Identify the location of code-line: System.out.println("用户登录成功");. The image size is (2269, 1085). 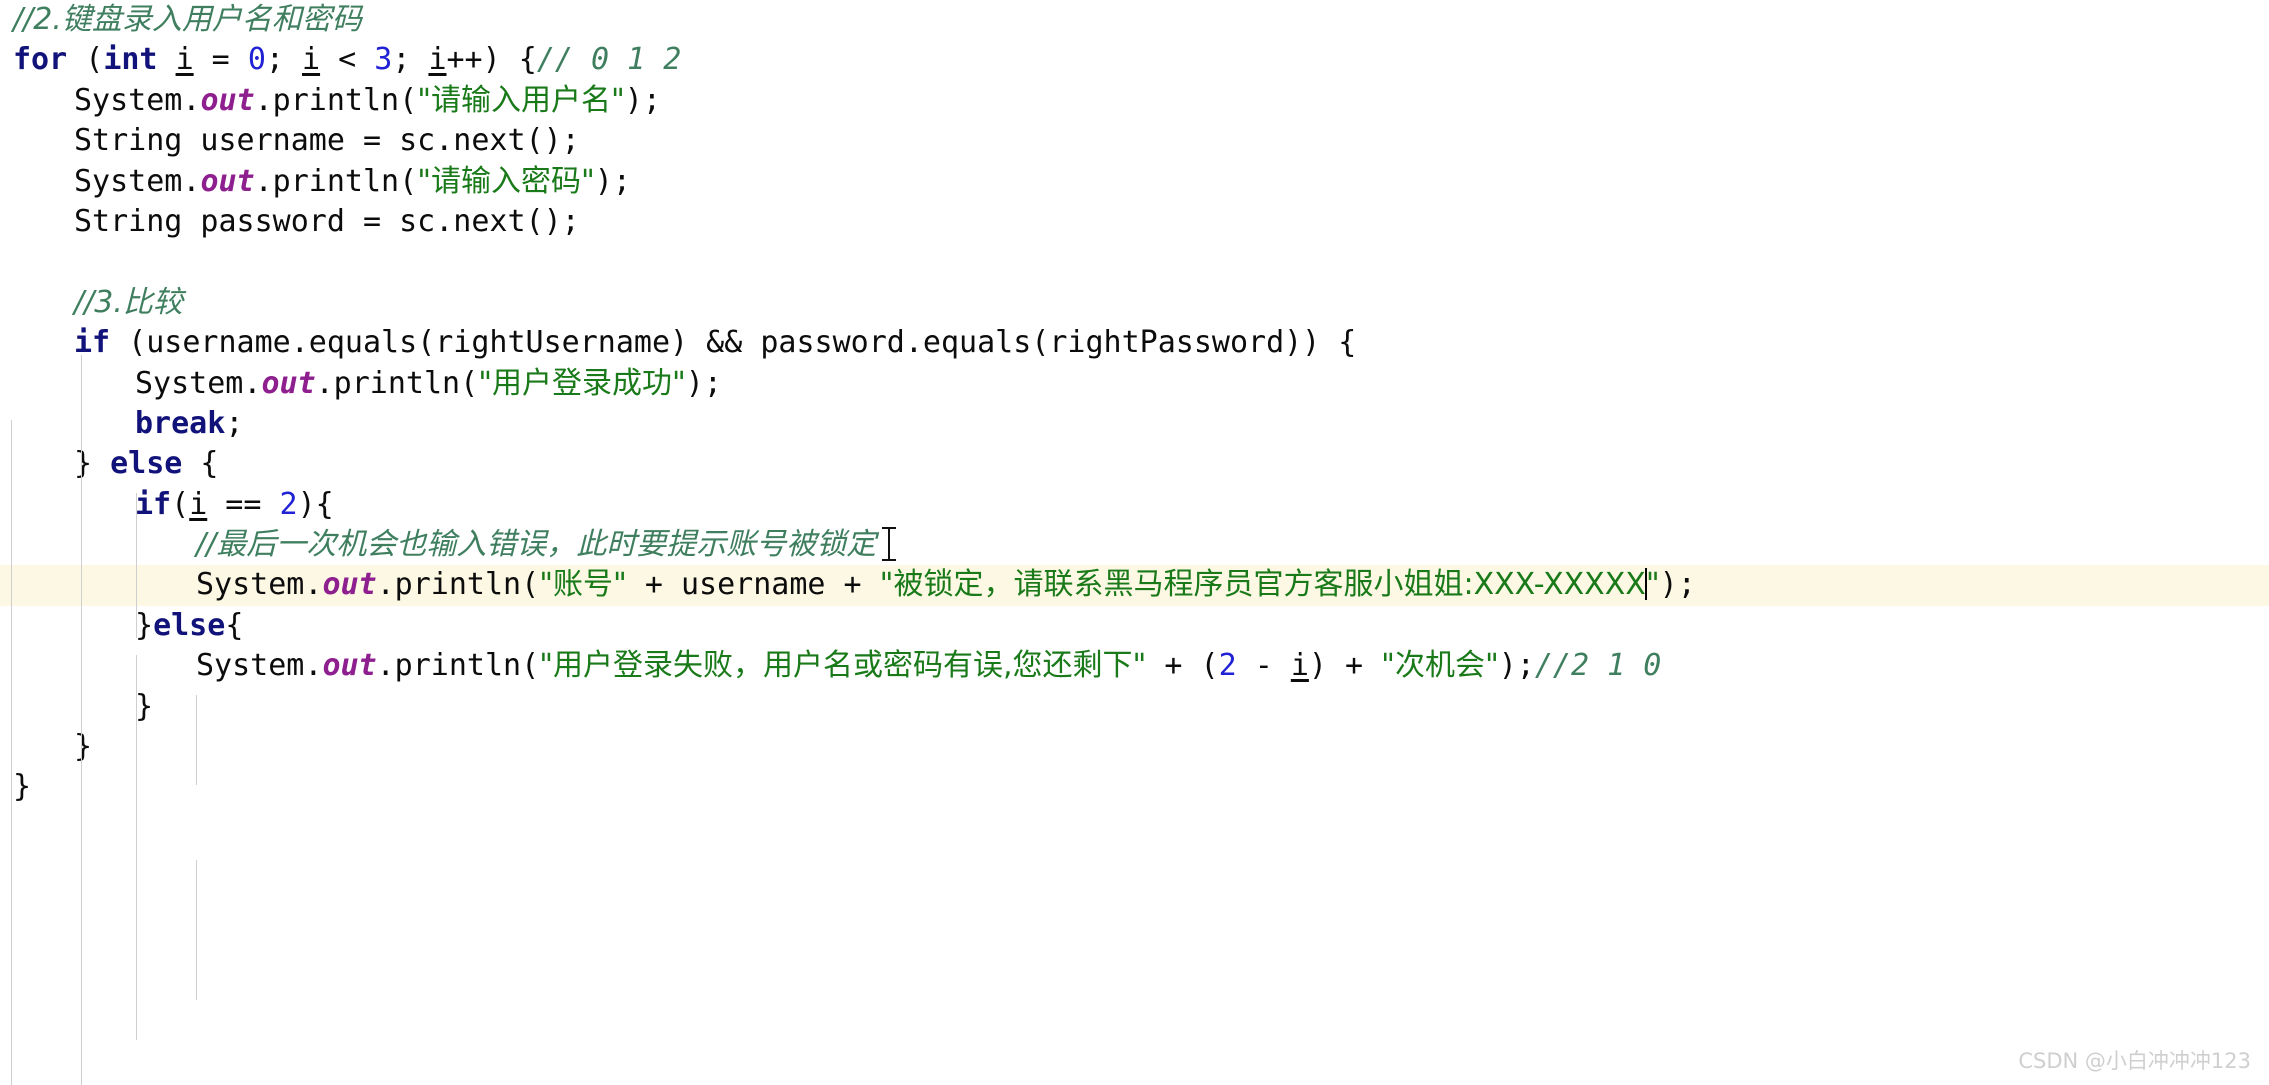
(1134, 384).